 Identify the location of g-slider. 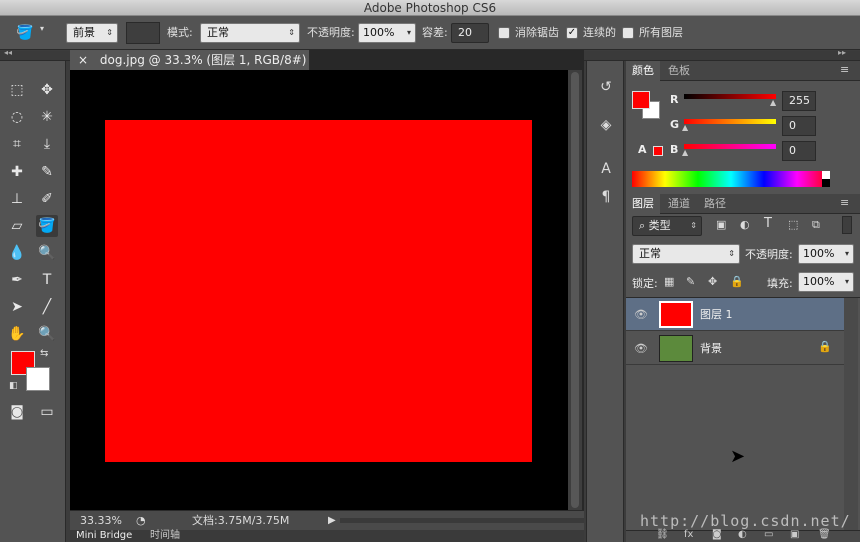
(730, 121).